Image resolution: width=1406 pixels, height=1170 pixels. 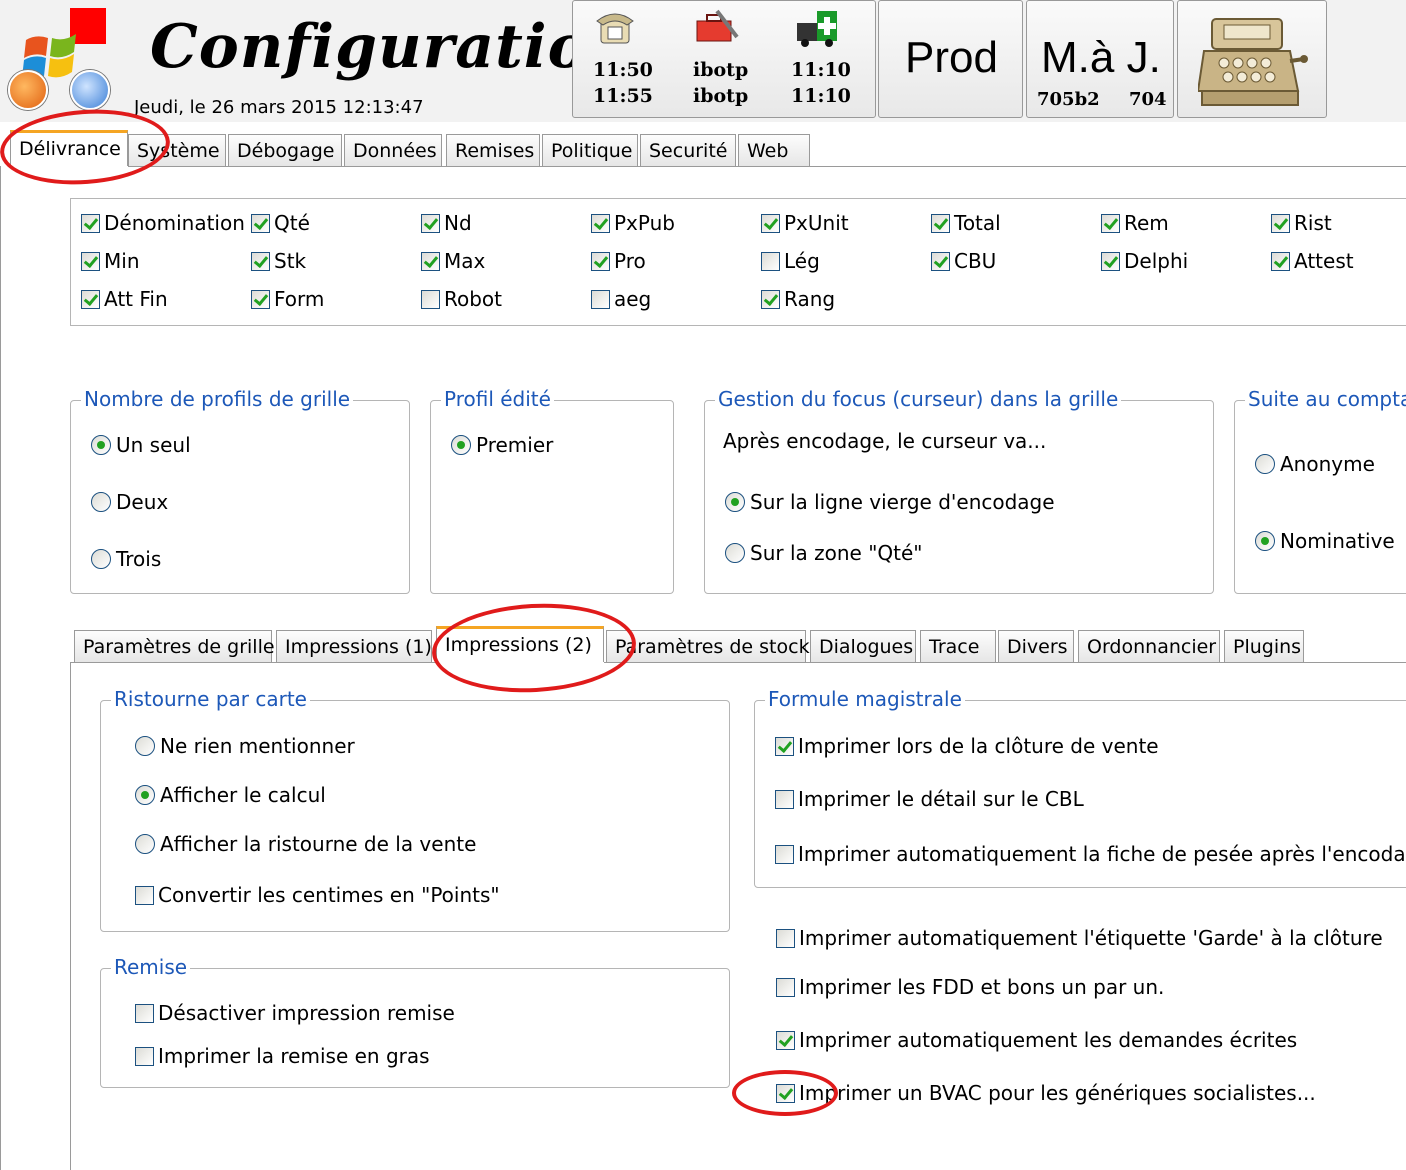 What do you see at coordinates (633, 223) in the screenshot?
I see `column-checkbox: PxPub` at bounding box center [633, 223].